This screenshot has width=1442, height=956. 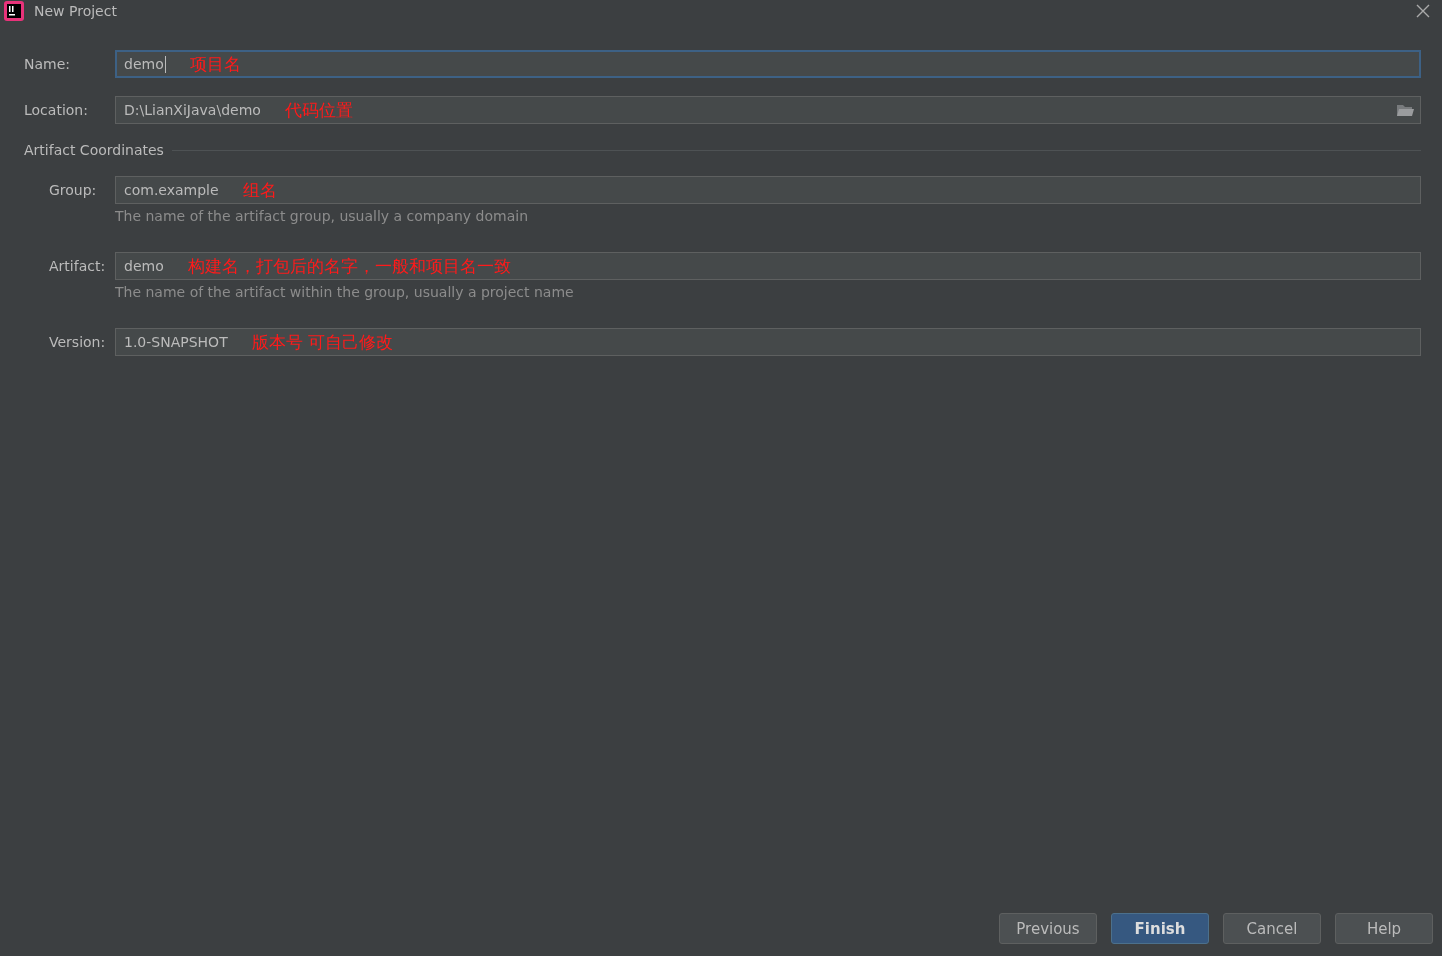 What do you see at coordinates (259, 190) in the screenshot?
I see `annotation-text: 组名` at bounding box center [259, 190].